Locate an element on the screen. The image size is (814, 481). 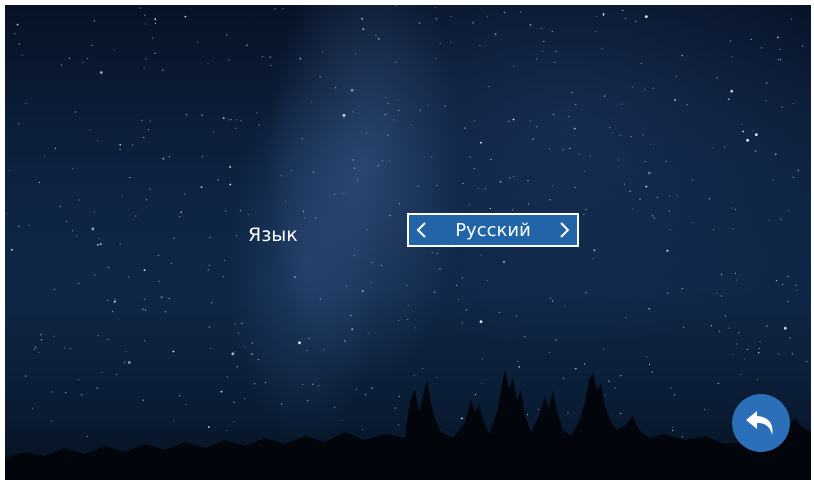
back-button is located at coordinates (761, 423).